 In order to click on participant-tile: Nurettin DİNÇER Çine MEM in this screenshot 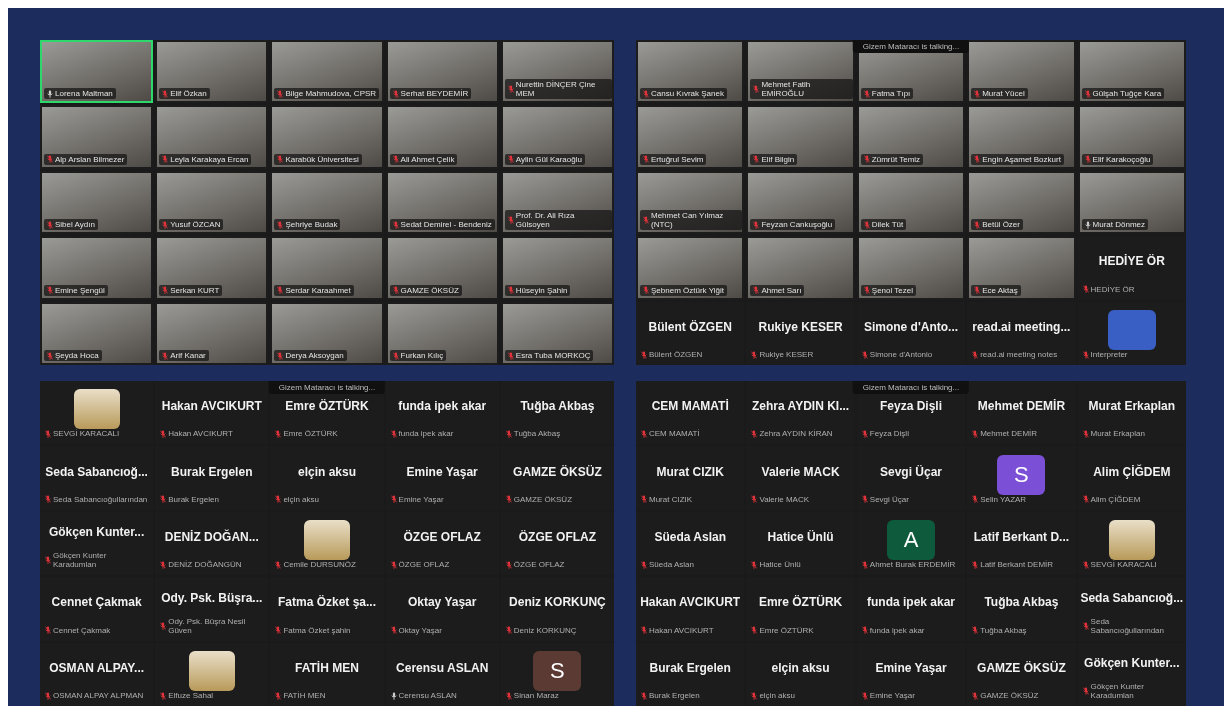, I will do `click(557, 72)`.